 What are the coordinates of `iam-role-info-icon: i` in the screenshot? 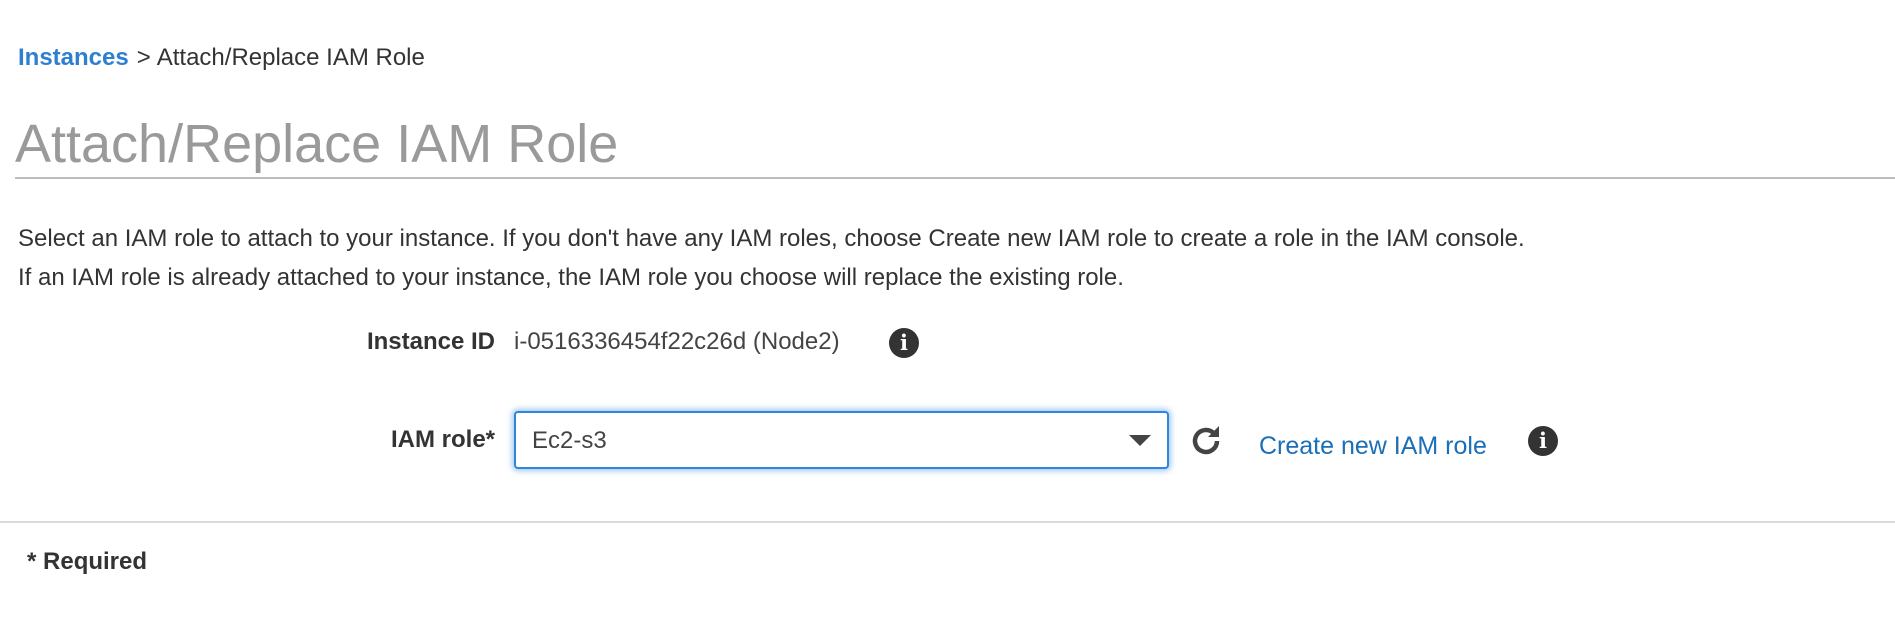 It's located at (1543, 441).